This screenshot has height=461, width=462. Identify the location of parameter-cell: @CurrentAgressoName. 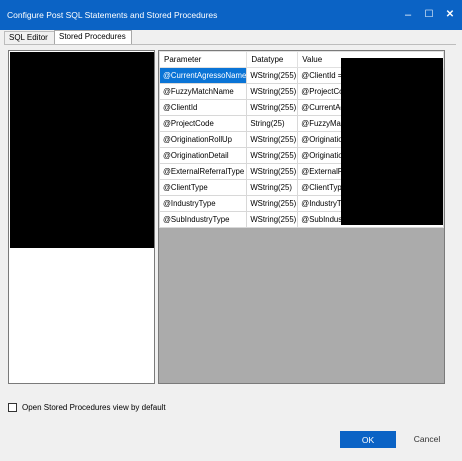
(203, 75).